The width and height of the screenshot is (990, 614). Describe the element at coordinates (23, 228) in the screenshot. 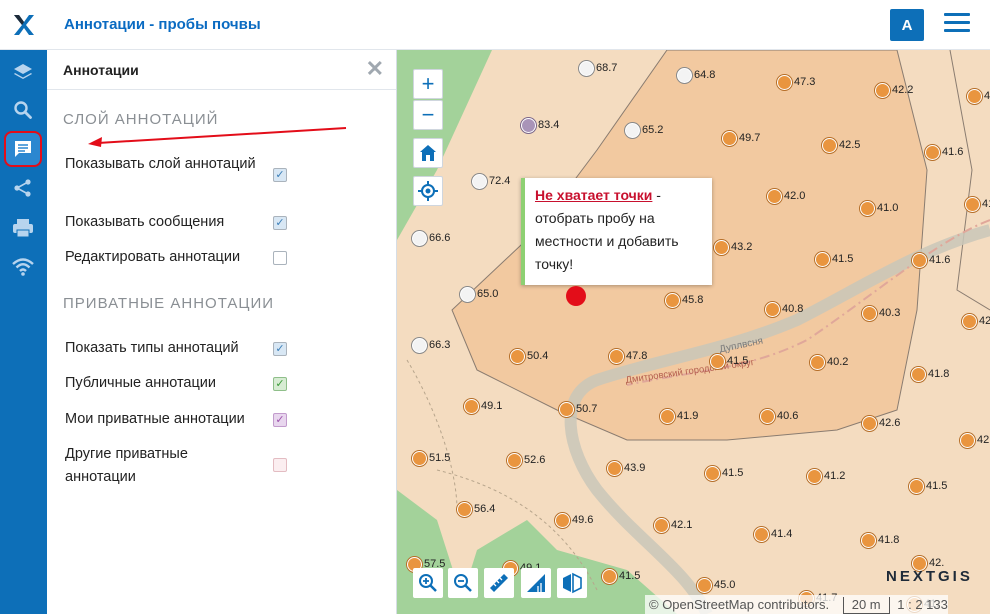

I see `print-icon` at that location.